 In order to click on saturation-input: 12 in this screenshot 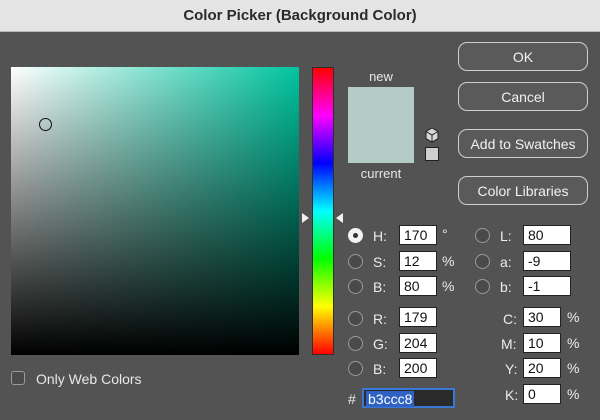, I will do `click(418, 261)`.